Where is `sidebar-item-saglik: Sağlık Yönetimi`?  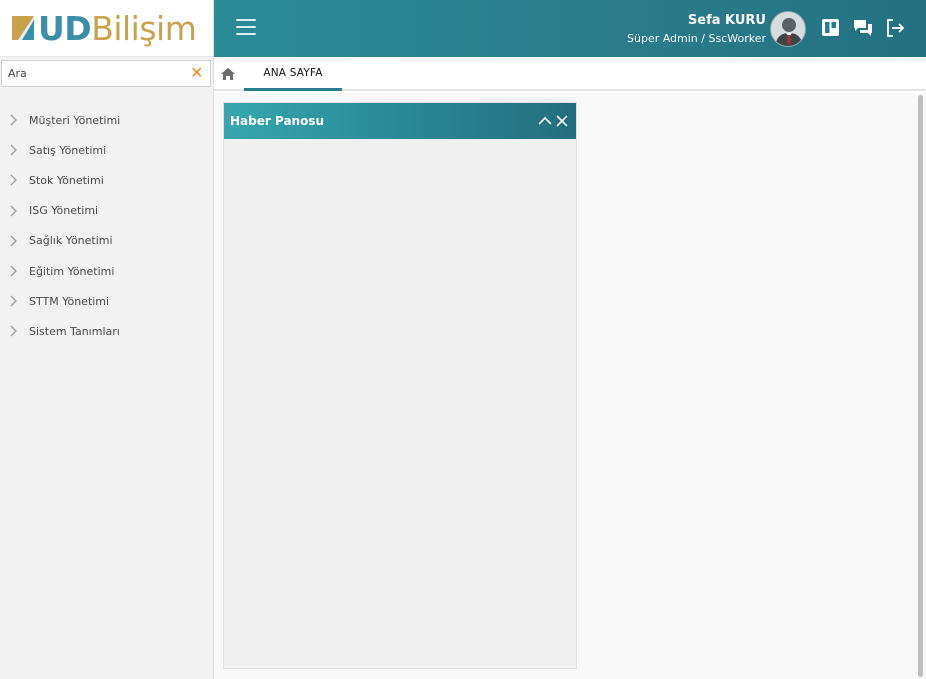 sidebar-item-saglik: Sağlık Yönetimi is located at coordinates (107, 241).